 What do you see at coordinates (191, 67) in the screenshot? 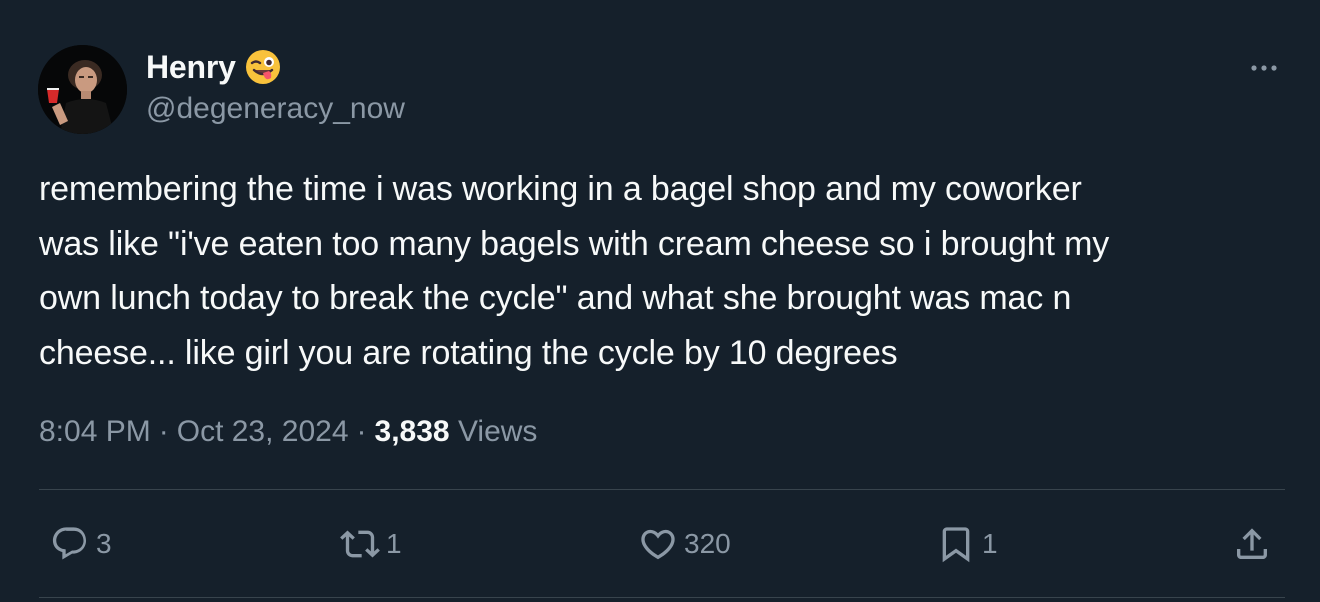
I see `display-name: Henry` at bounding box center [191, 67].